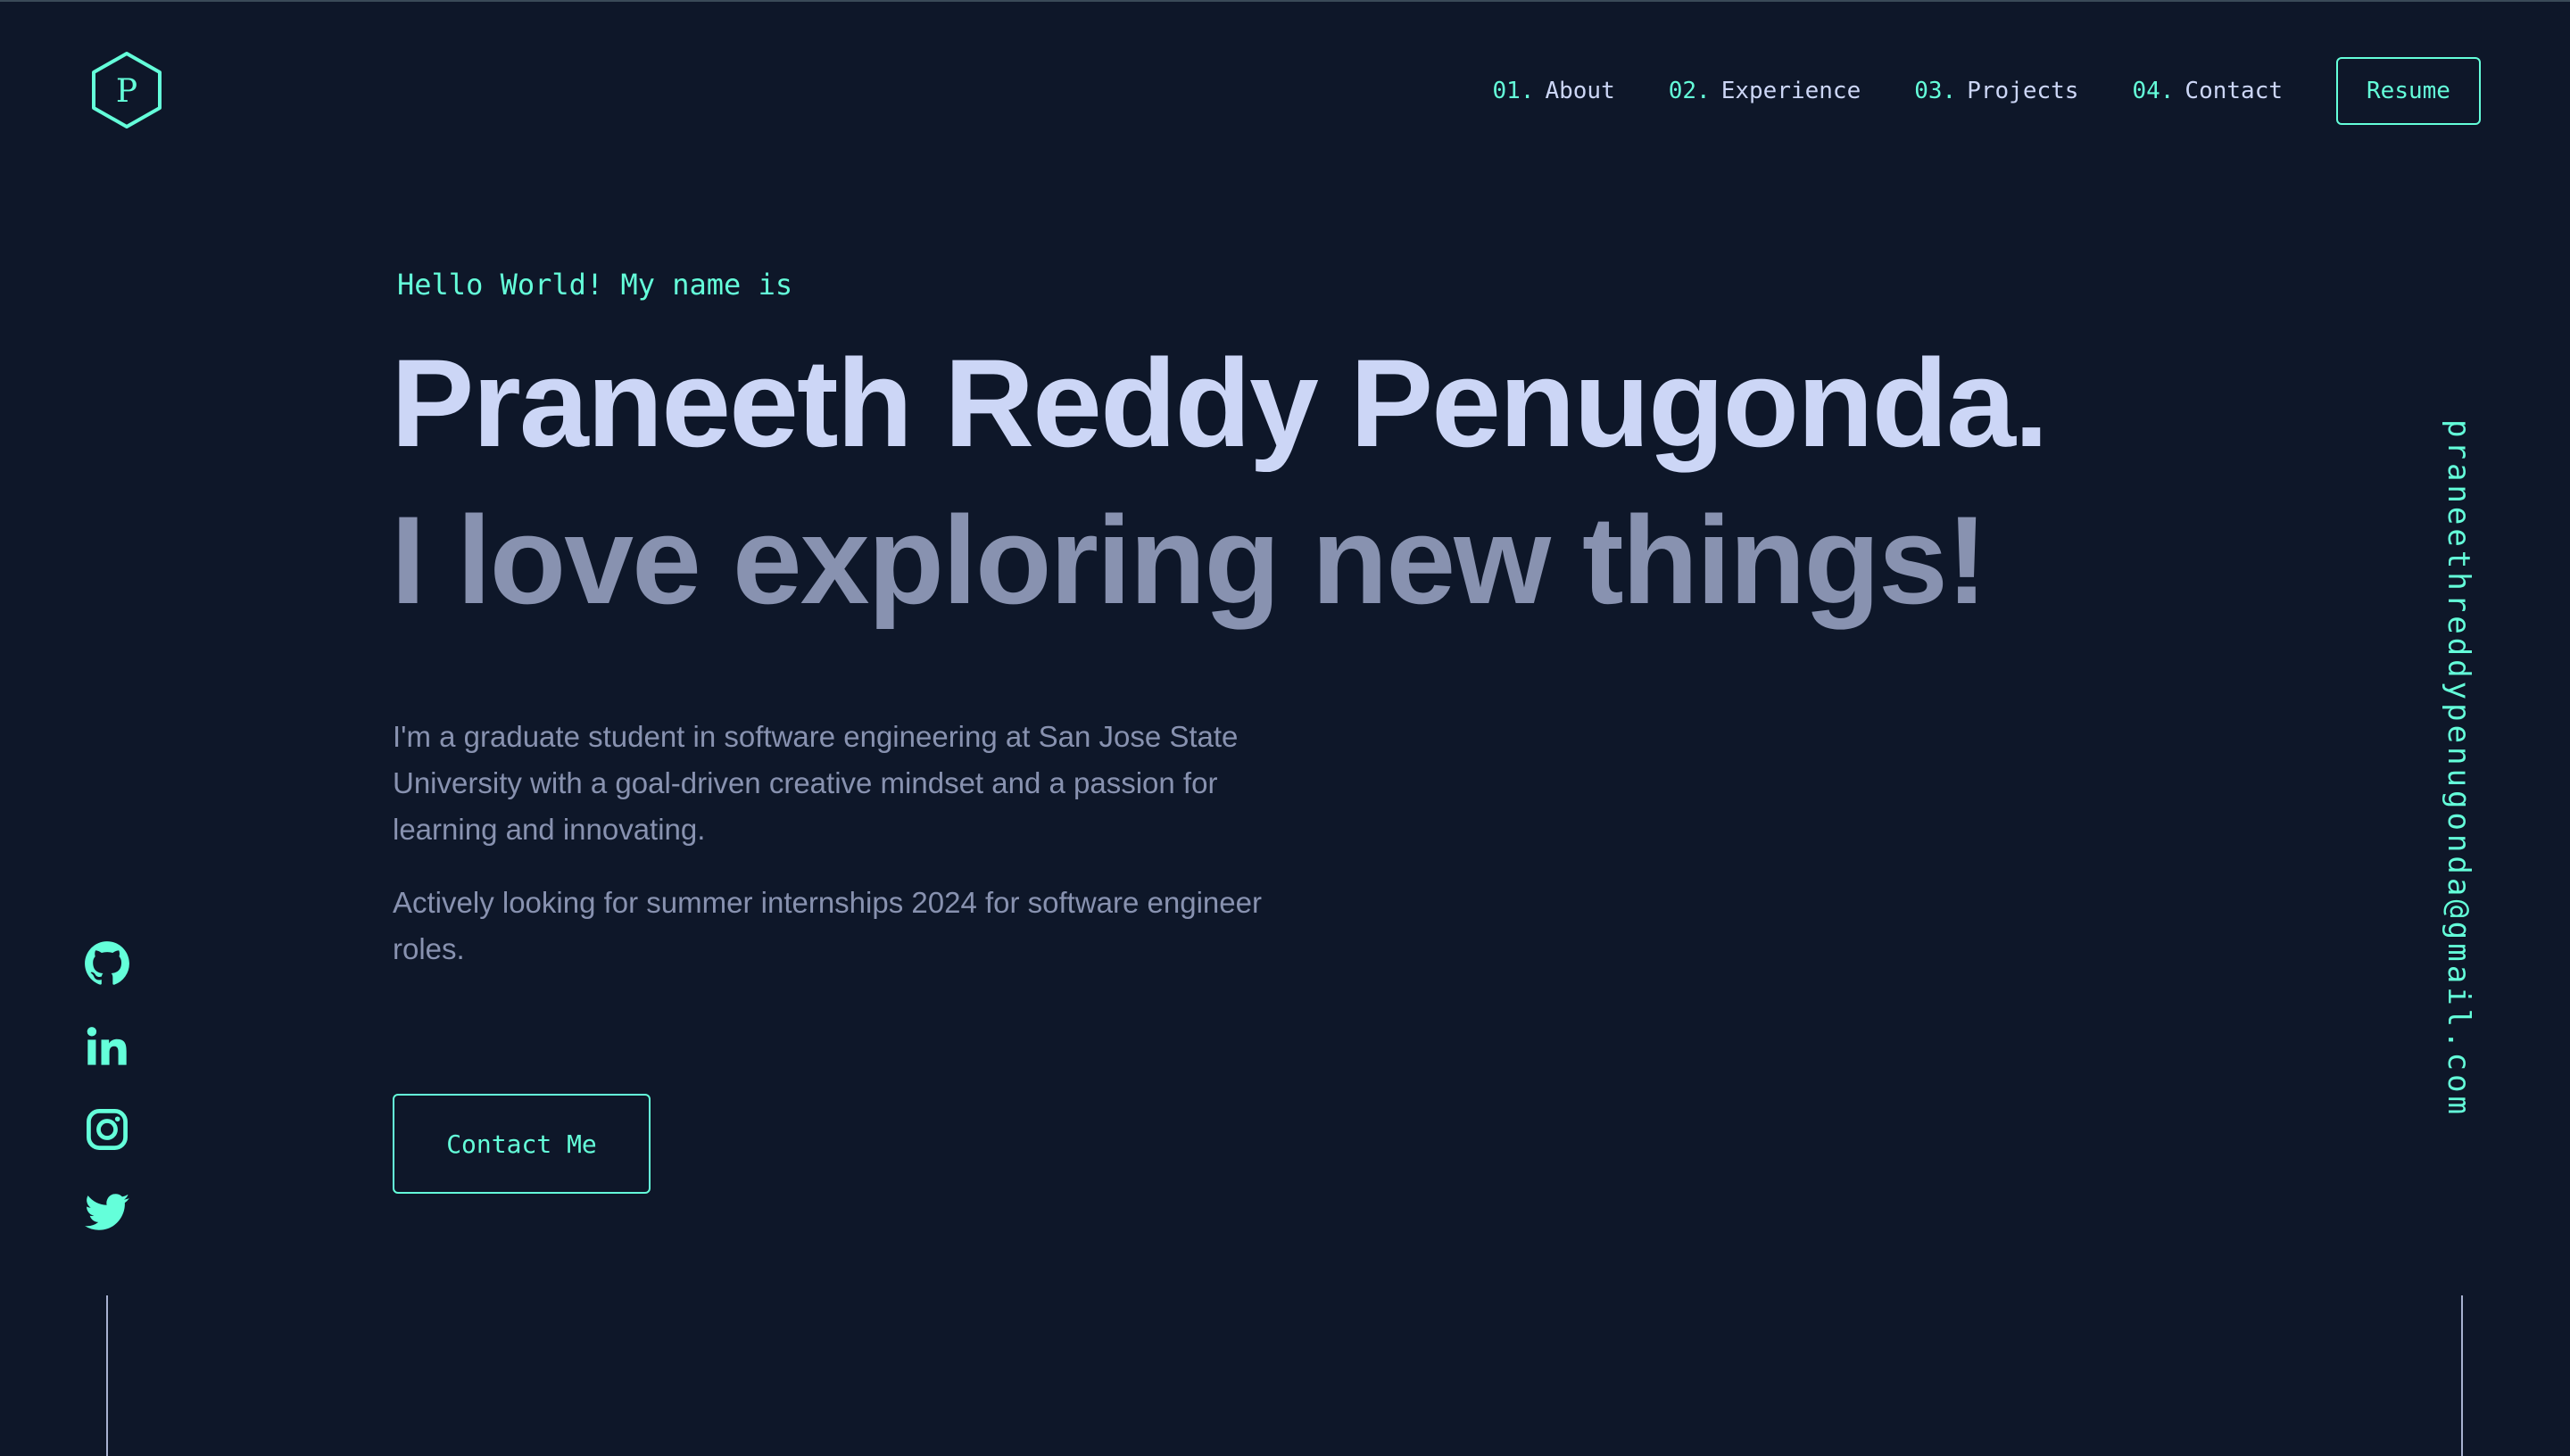 The image size is (2570, 1456). I want to click on email-link: praneethreddypenugonda@gmail.com, so click(2458, 769).